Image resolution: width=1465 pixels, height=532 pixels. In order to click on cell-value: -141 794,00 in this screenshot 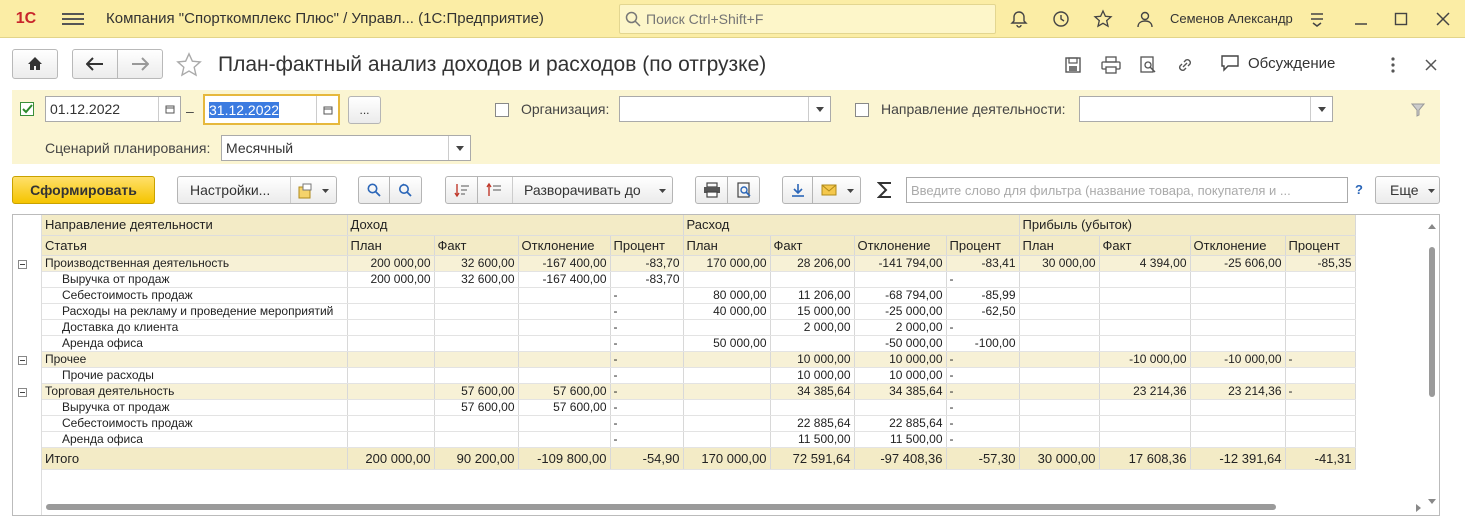, I will do `click(900, 263)`.